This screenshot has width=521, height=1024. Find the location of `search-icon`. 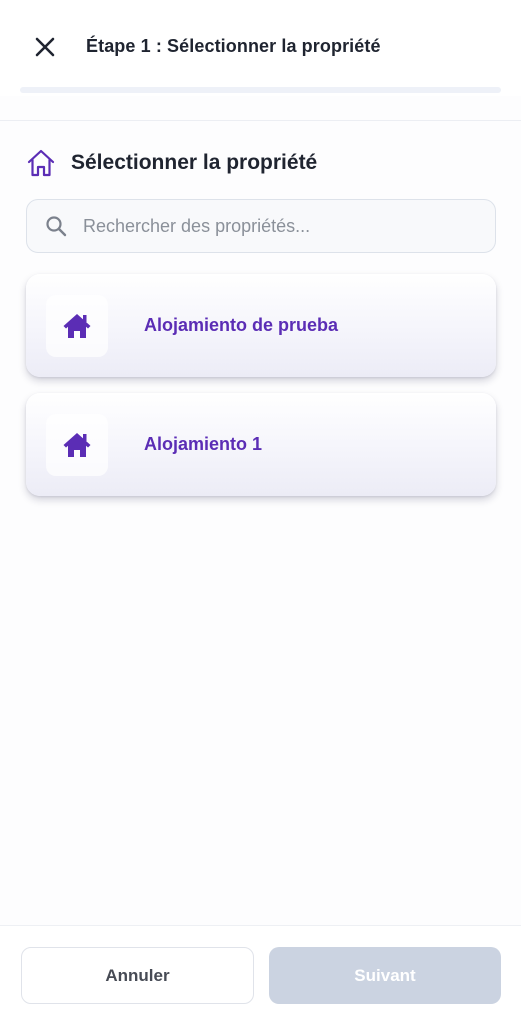

search-icon is located at coordinates (56, 226).